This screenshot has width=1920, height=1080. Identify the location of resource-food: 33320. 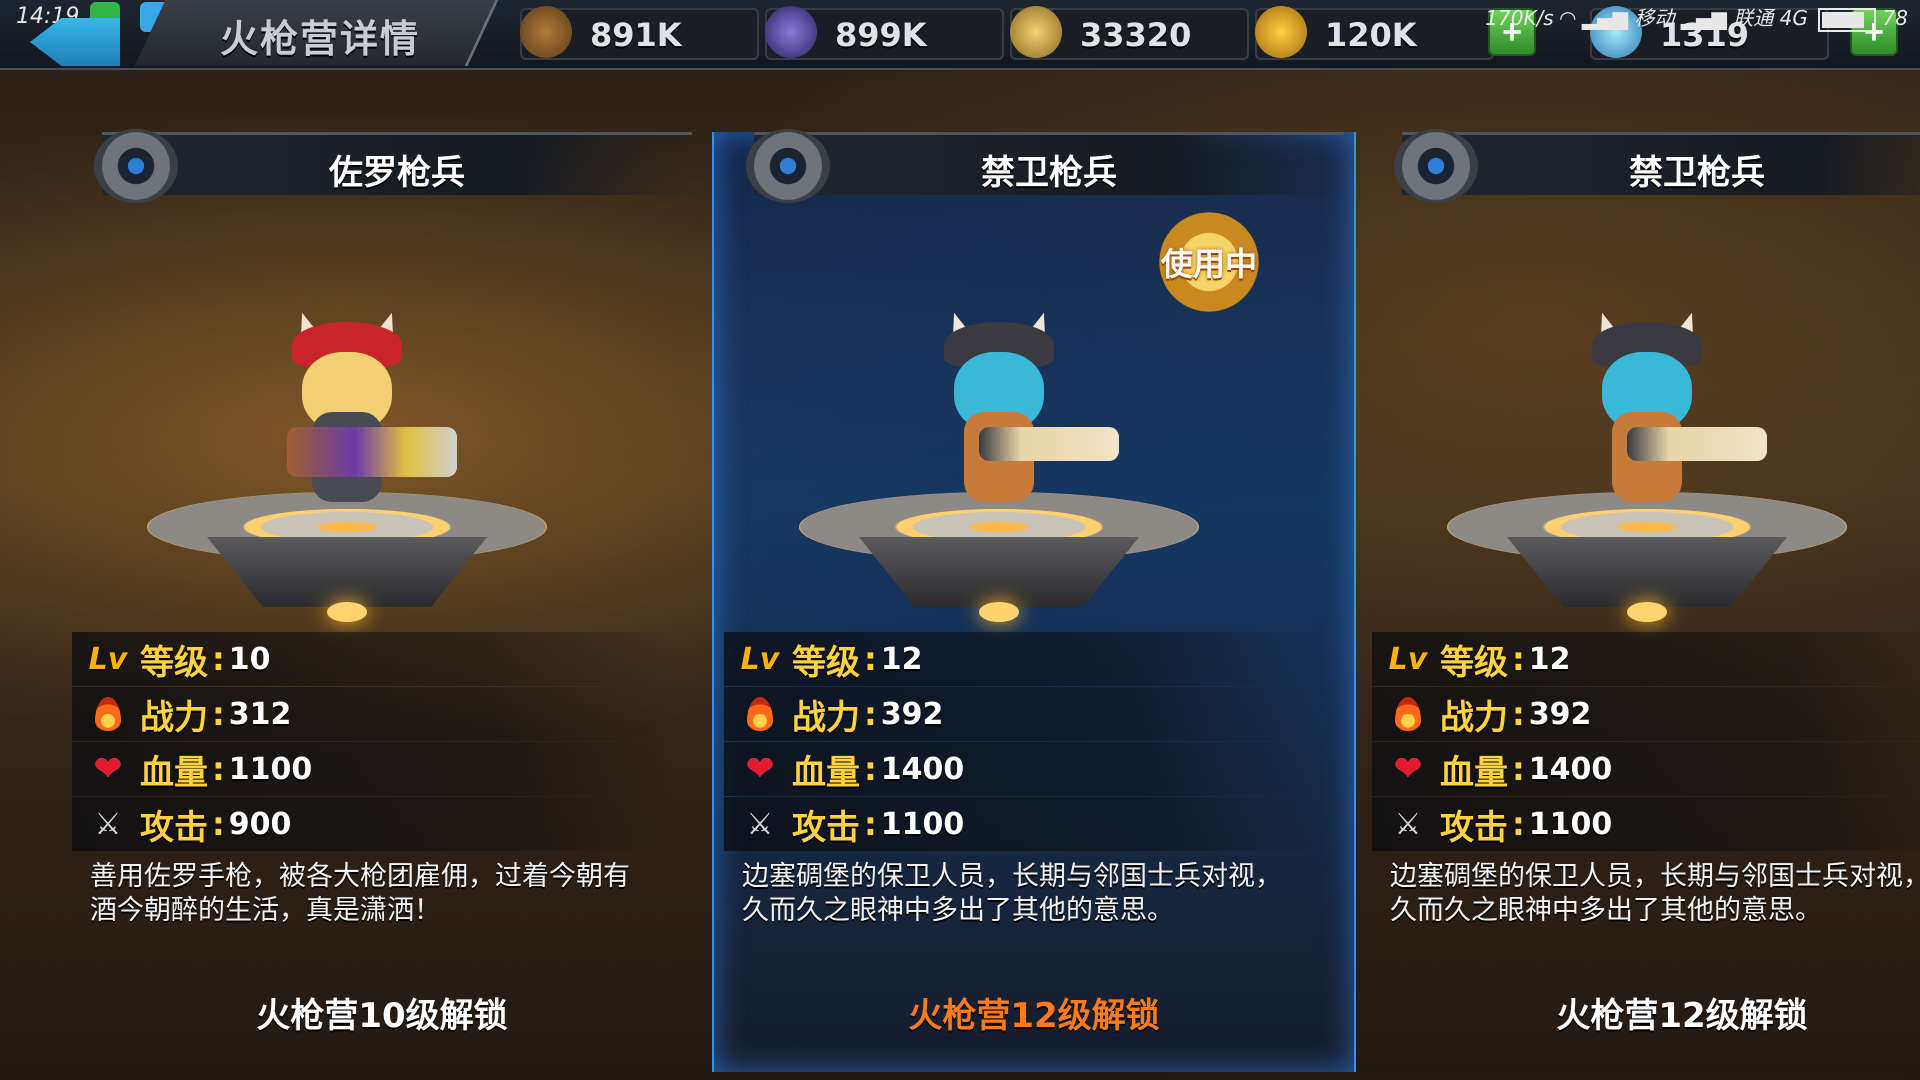
(1129, 33).